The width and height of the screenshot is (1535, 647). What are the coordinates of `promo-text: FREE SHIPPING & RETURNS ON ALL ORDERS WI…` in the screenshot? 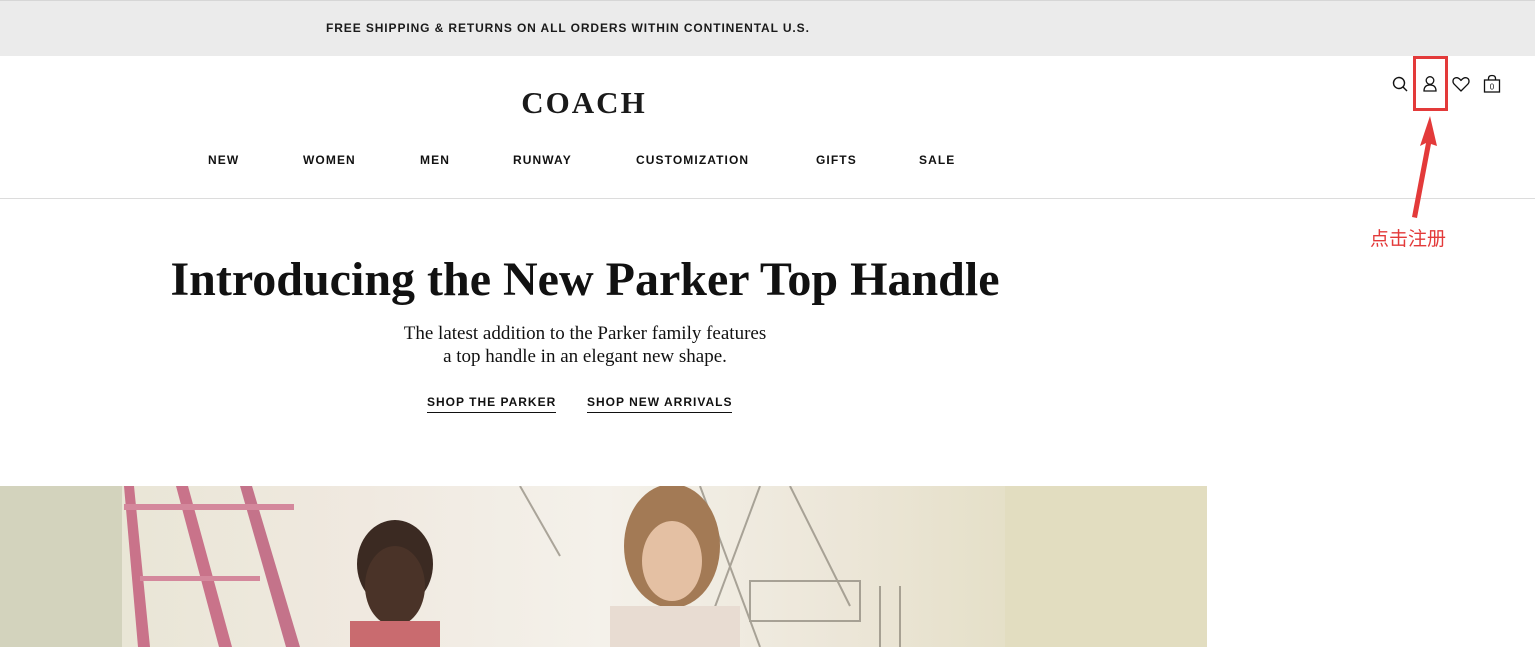 It's located at (568, 28).